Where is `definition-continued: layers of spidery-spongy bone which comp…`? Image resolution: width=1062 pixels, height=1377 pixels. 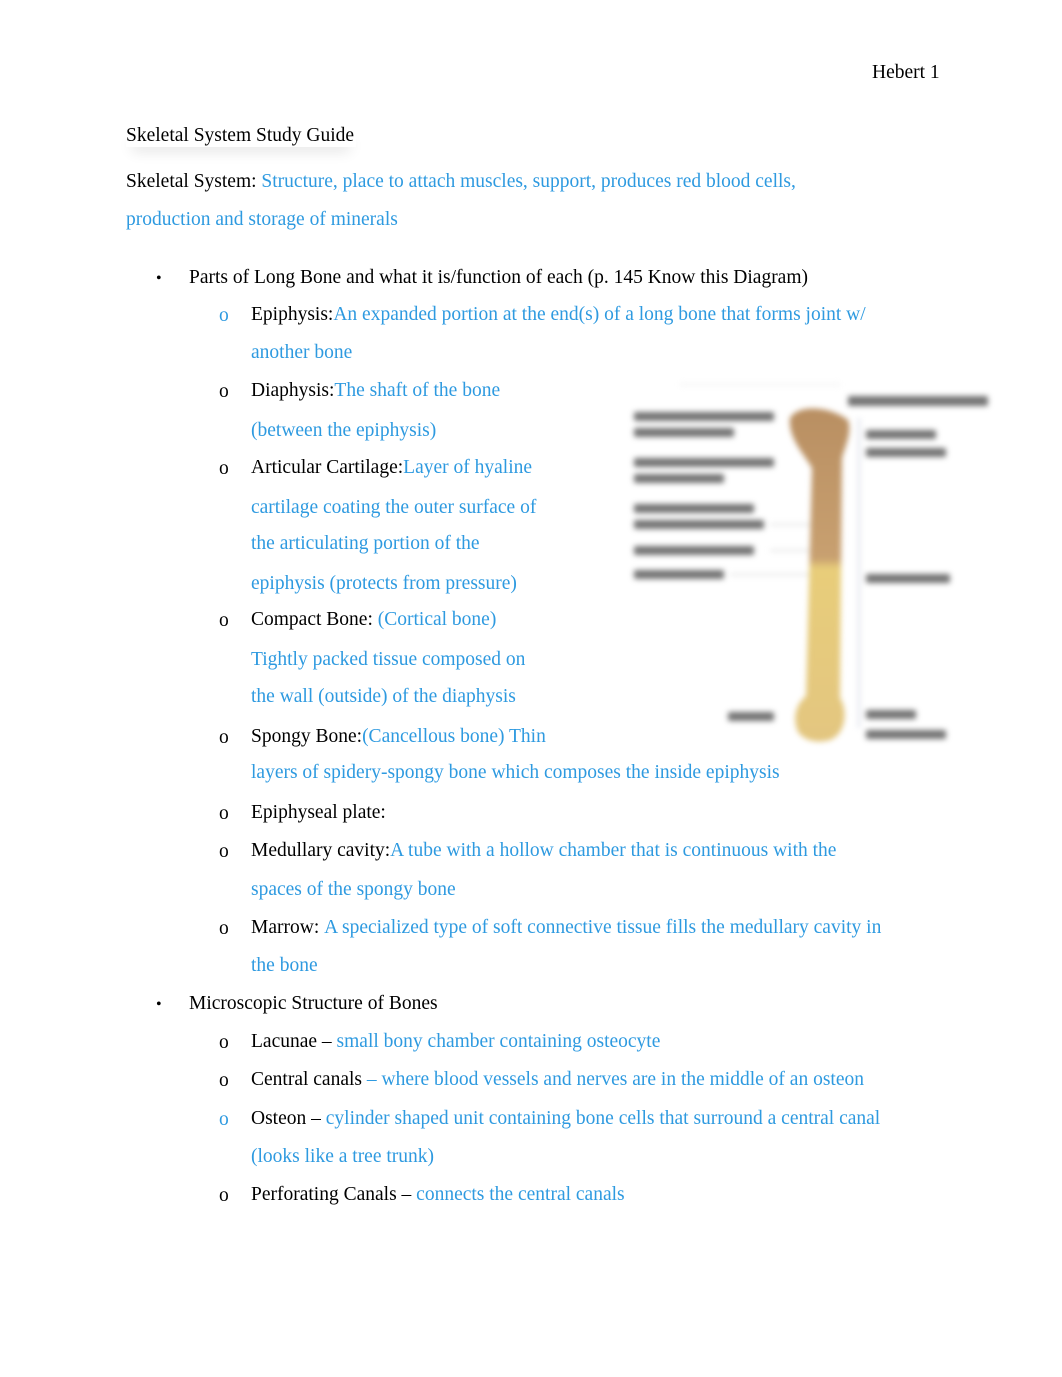
definition-continued: layers of spidery-spongy bone which comp… is located at coordinates (515, 772).